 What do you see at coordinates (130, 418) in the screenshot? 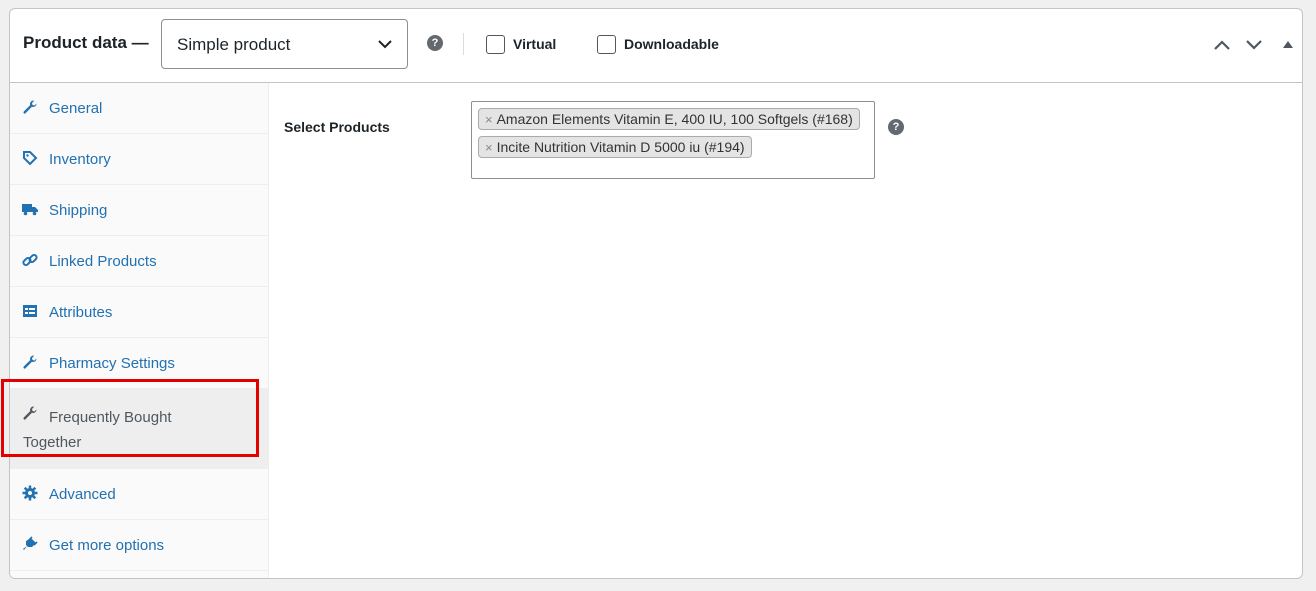
I see `active-tab-highlight-box` at bounding box center [130, 418].